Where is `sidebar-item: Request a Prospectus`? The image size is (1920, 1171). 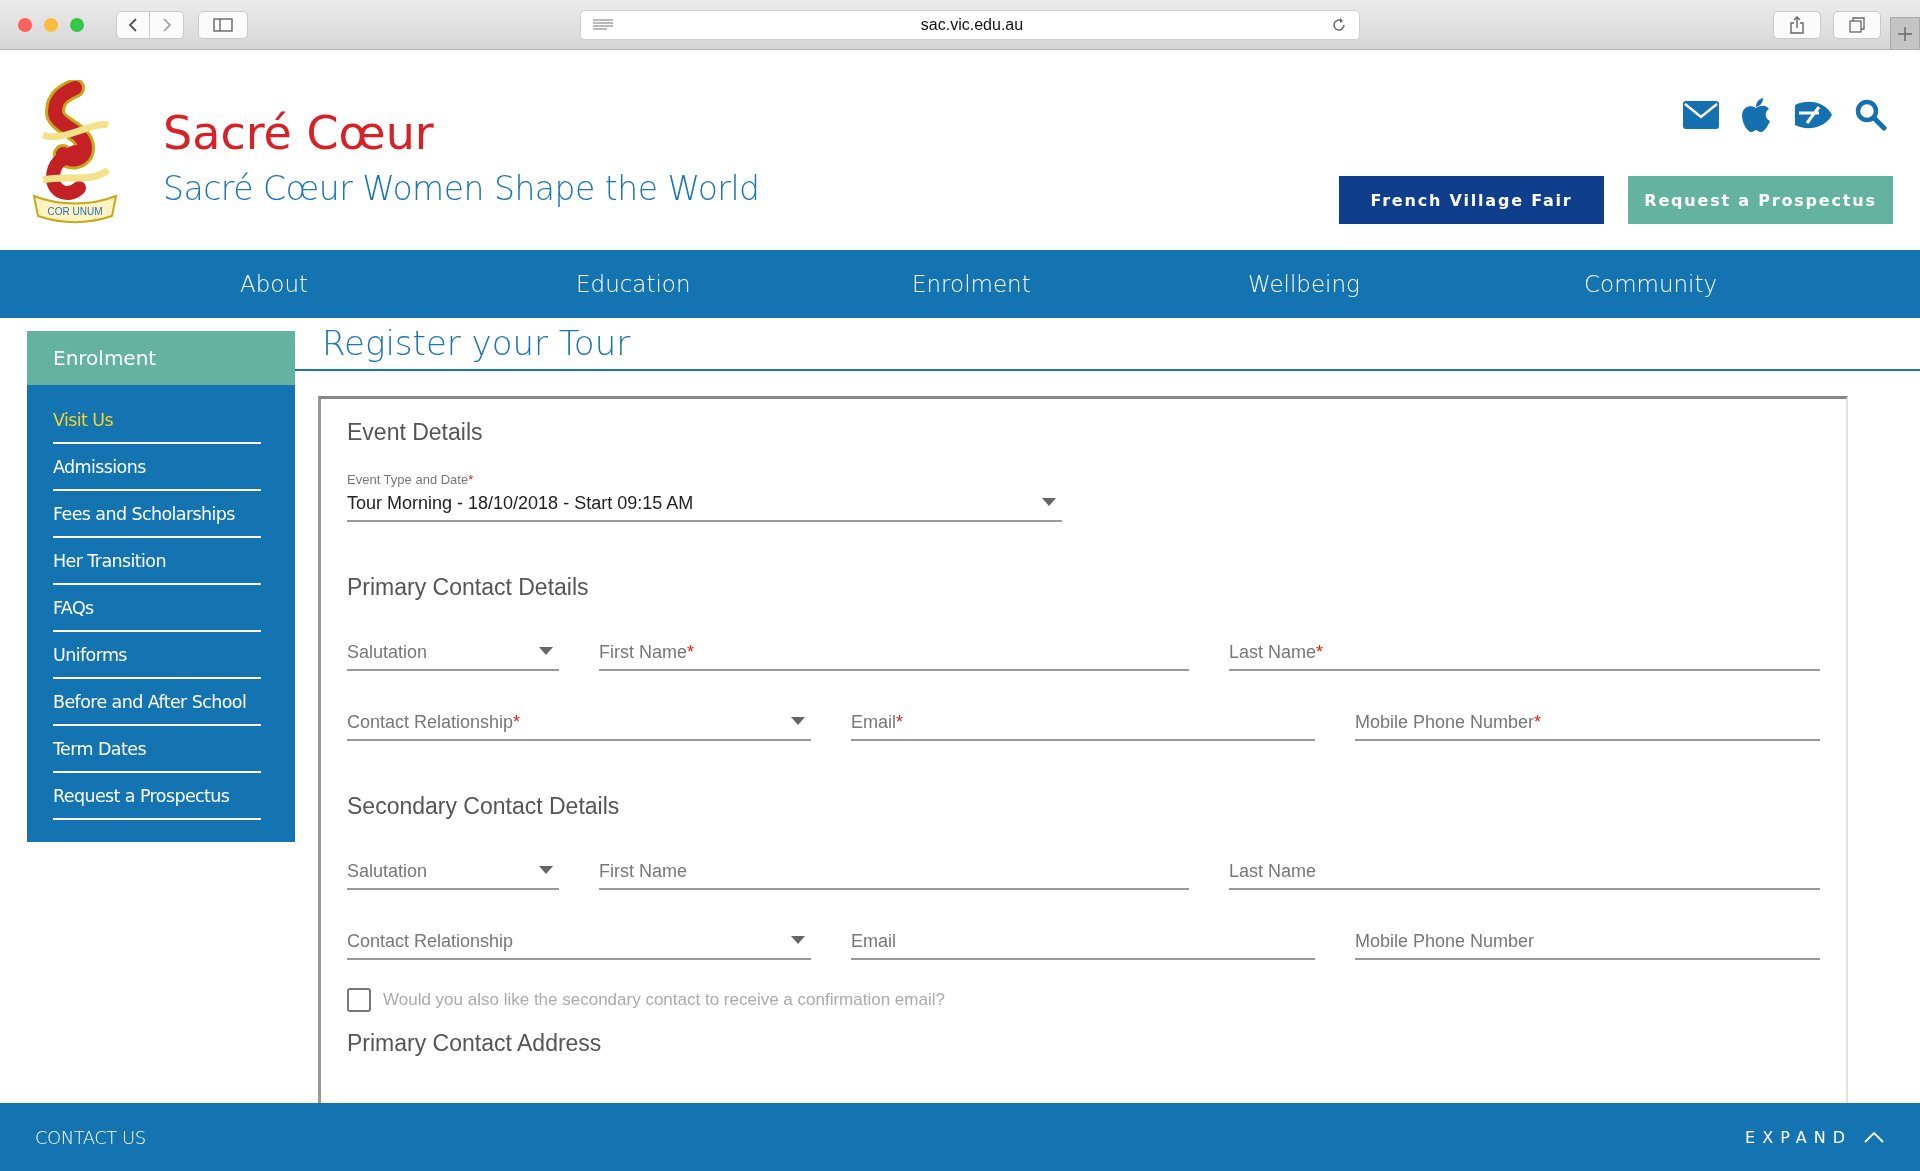 sidebar-item: Request a Prospectus is located at coordinates (157, 796).